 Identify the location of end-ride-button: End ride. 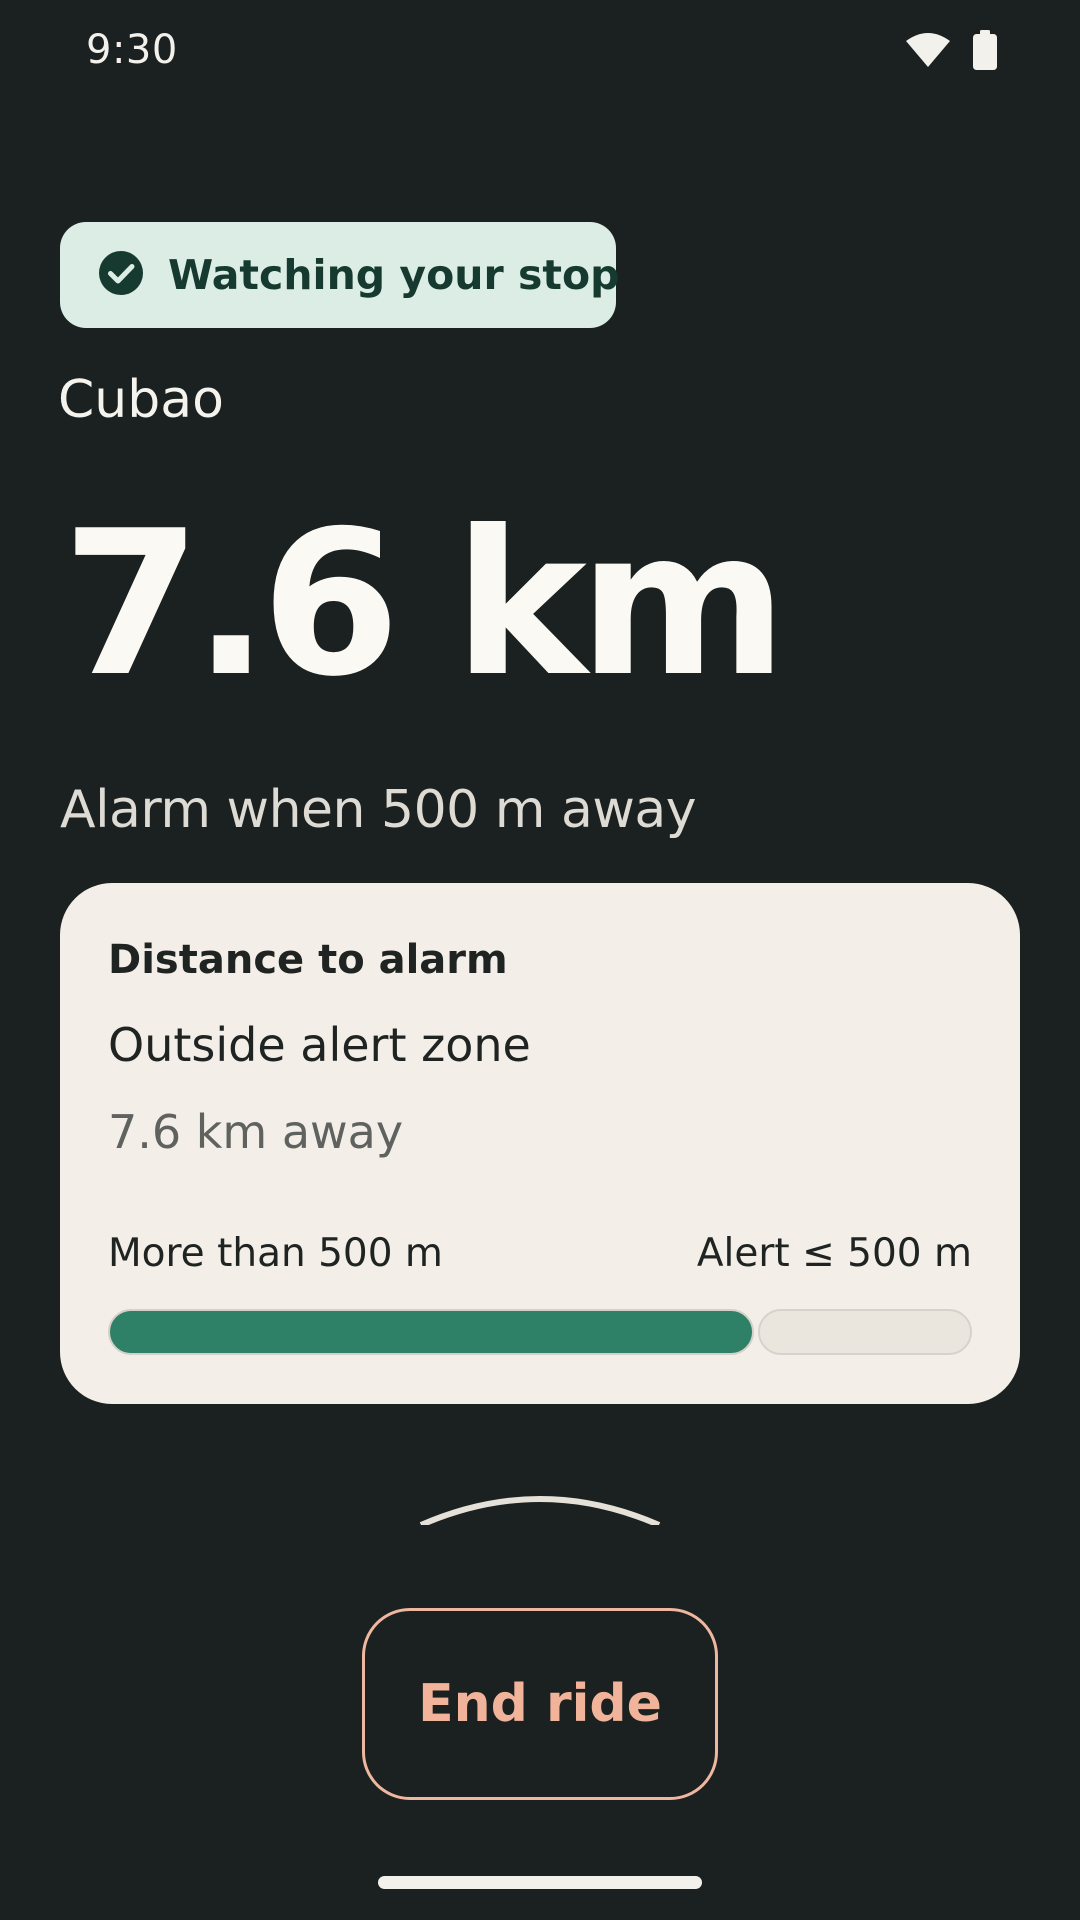
(540, 1704).